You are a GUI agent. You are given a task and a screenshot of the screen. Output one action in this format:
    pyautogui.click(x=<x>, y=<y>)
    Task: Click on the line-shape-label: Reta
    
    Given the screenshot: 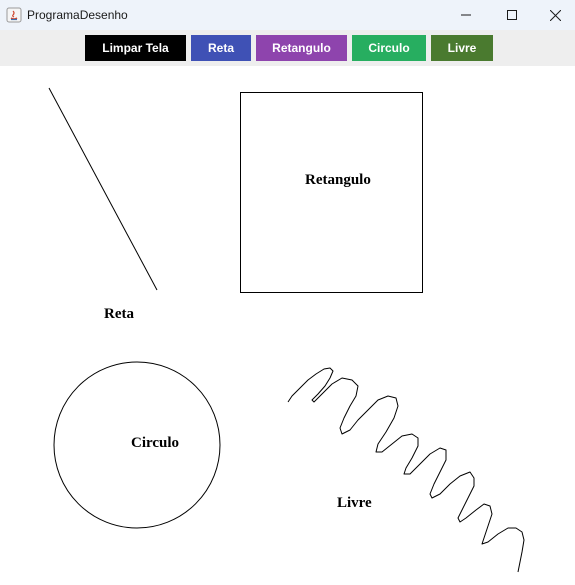 What is the action you would take?
    pyautogui.click(x=119, y=314)
    